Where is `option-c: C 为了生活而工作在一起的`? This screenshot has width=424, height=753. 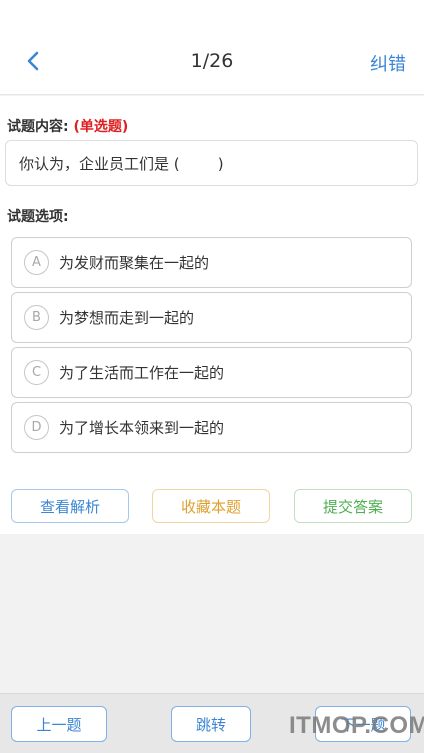 option-c: C 为了生活而工作在一起的 is located at coordinates (211, 372).